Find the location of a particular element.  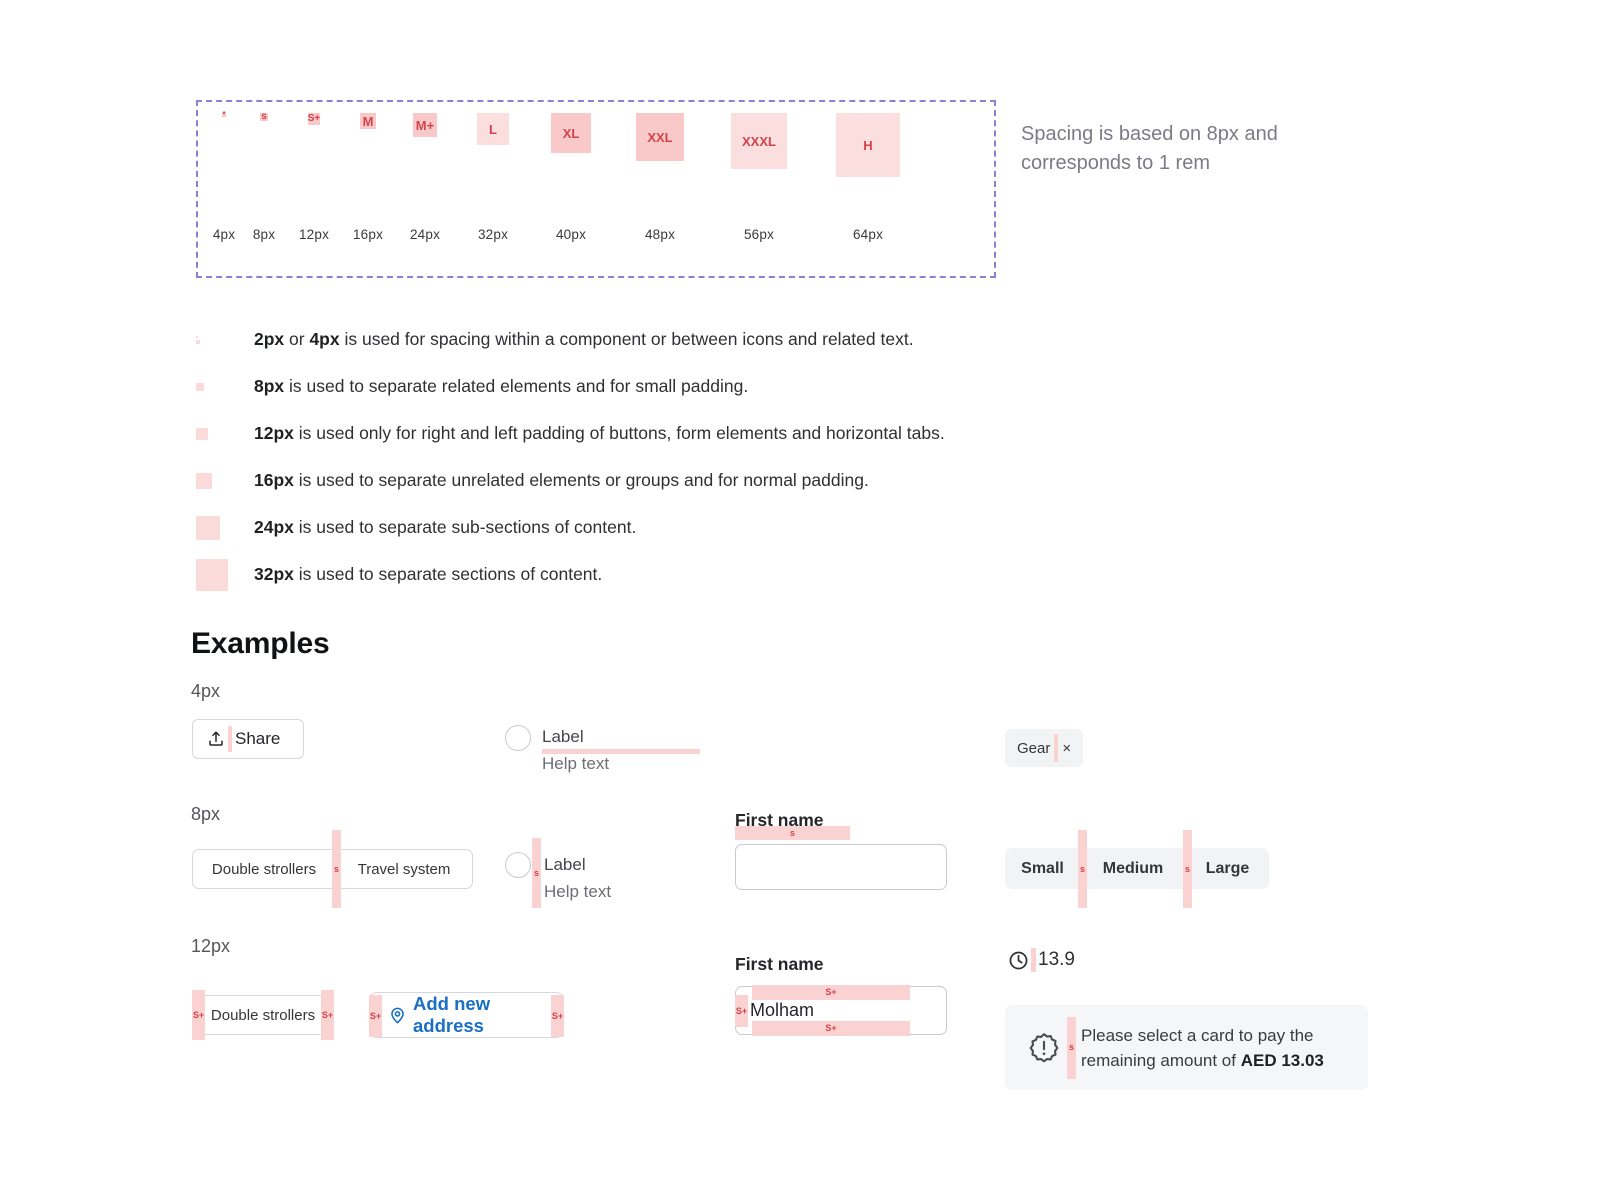

scale-swatch: s is located at coordinates (264, 116).